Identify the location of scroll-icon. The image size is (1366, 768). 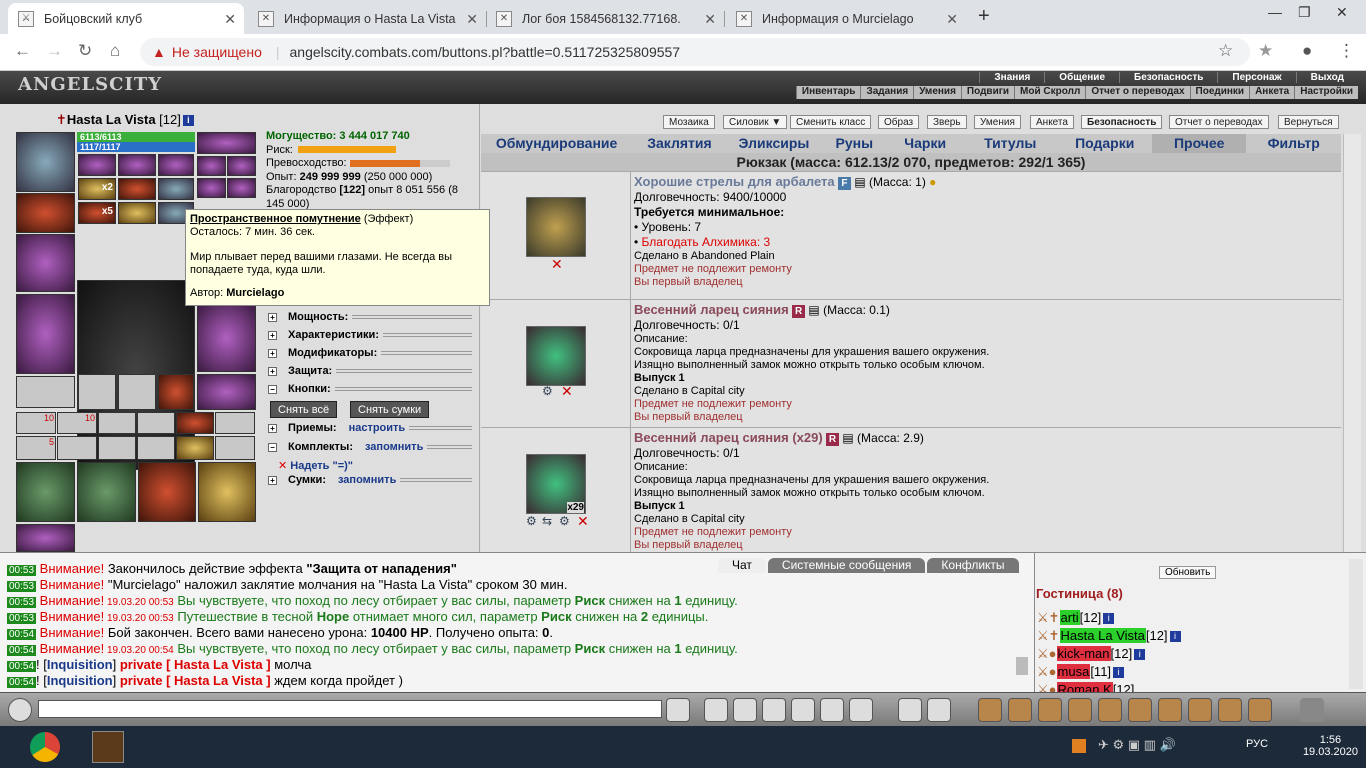
(1110, 710).